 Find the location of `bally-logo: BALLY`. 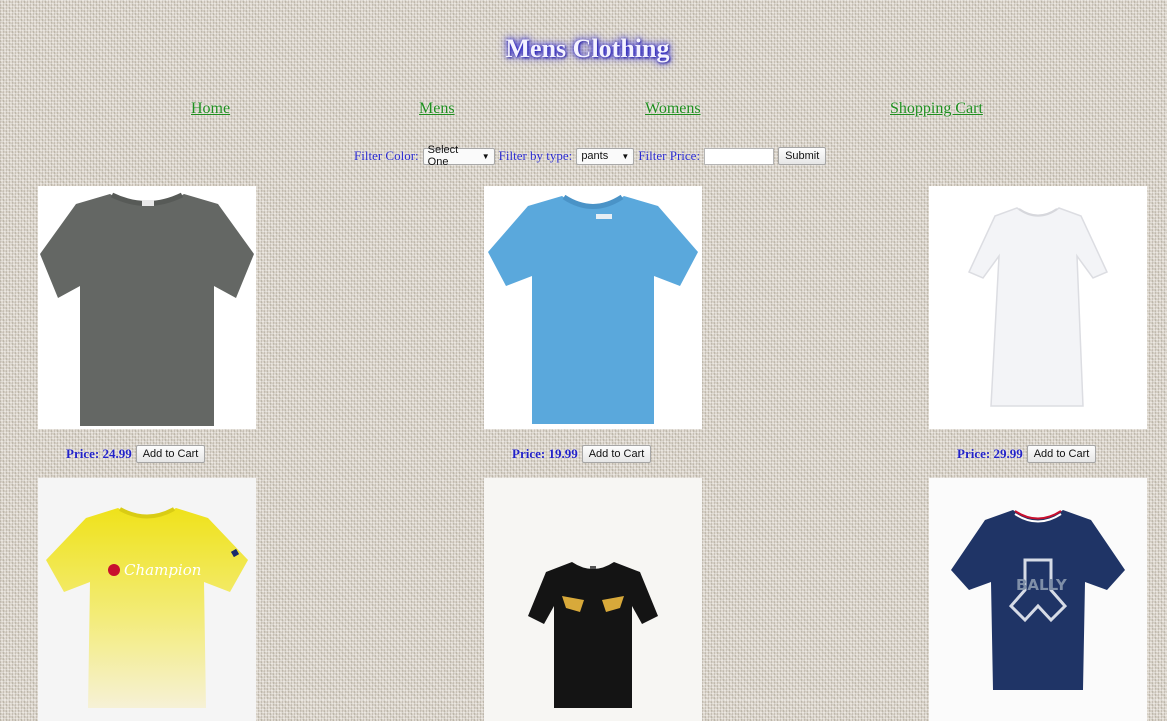

bally-logo: BALLY is located at coordinates (1042, 585).